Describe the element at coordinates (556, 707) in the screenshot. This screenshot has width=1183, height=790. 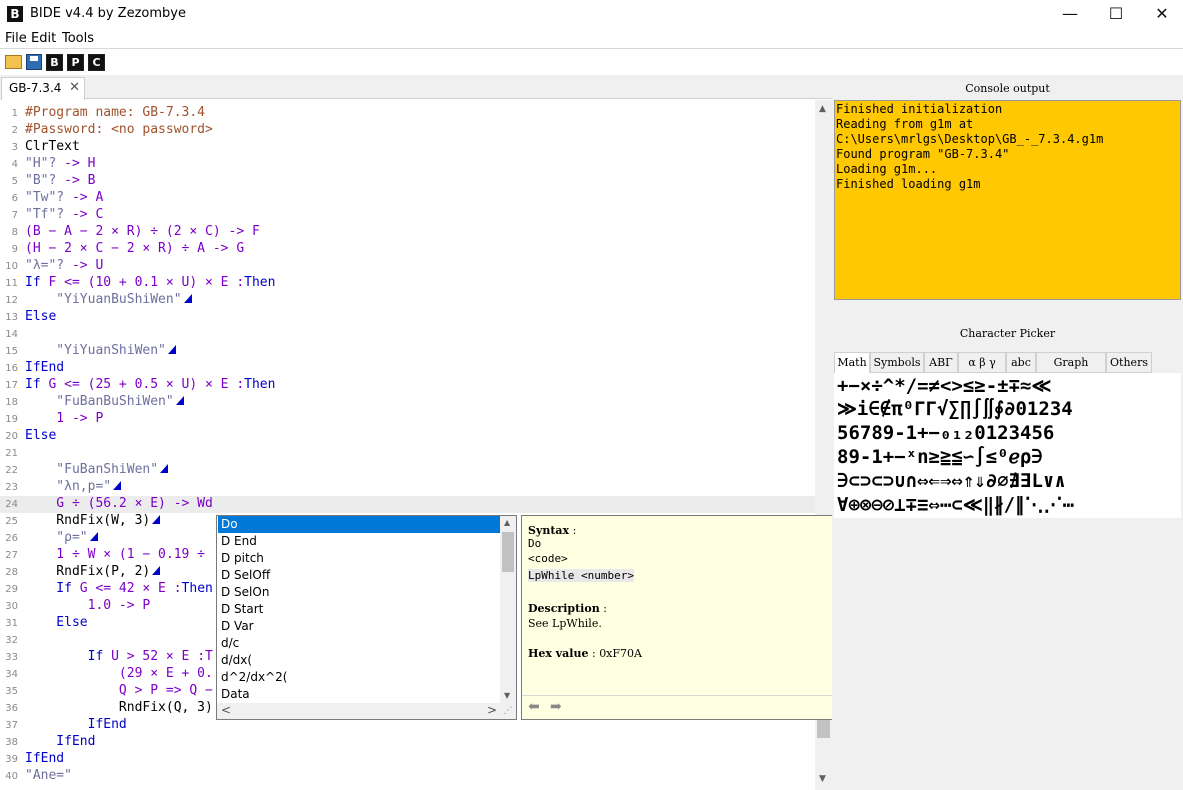
I see `forward-arrow-icon: ➡` at that location.